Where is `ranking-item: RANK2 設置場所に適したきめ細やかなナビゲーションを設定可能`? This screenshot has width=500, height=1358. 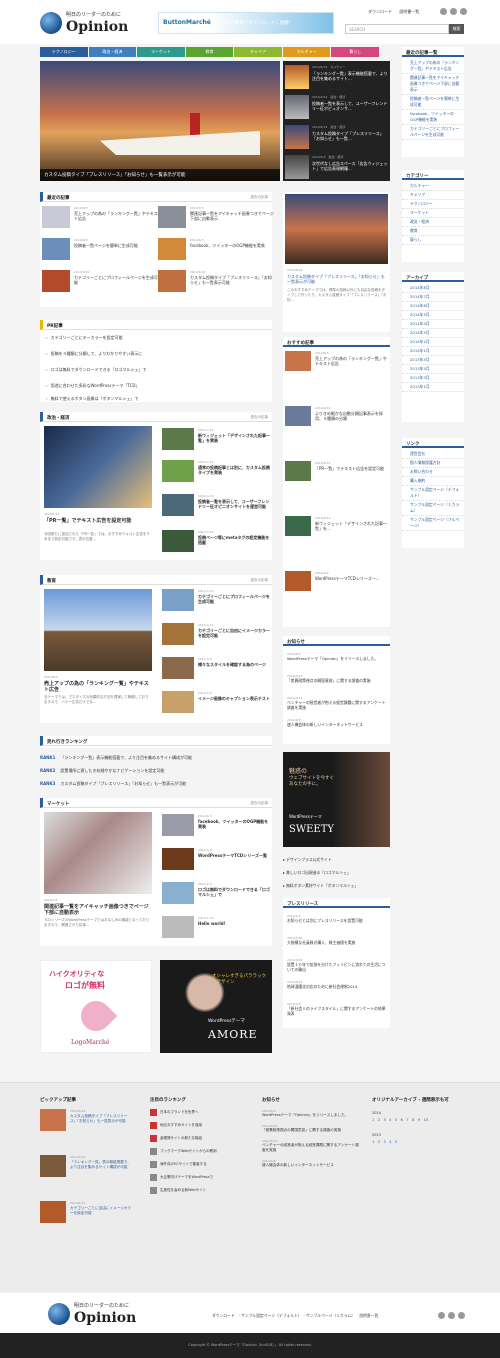 ranking-item: RANK2 設置場所に適したきめ細やかなナビゲーションを設定可能 is located at coordinates (102, 771).